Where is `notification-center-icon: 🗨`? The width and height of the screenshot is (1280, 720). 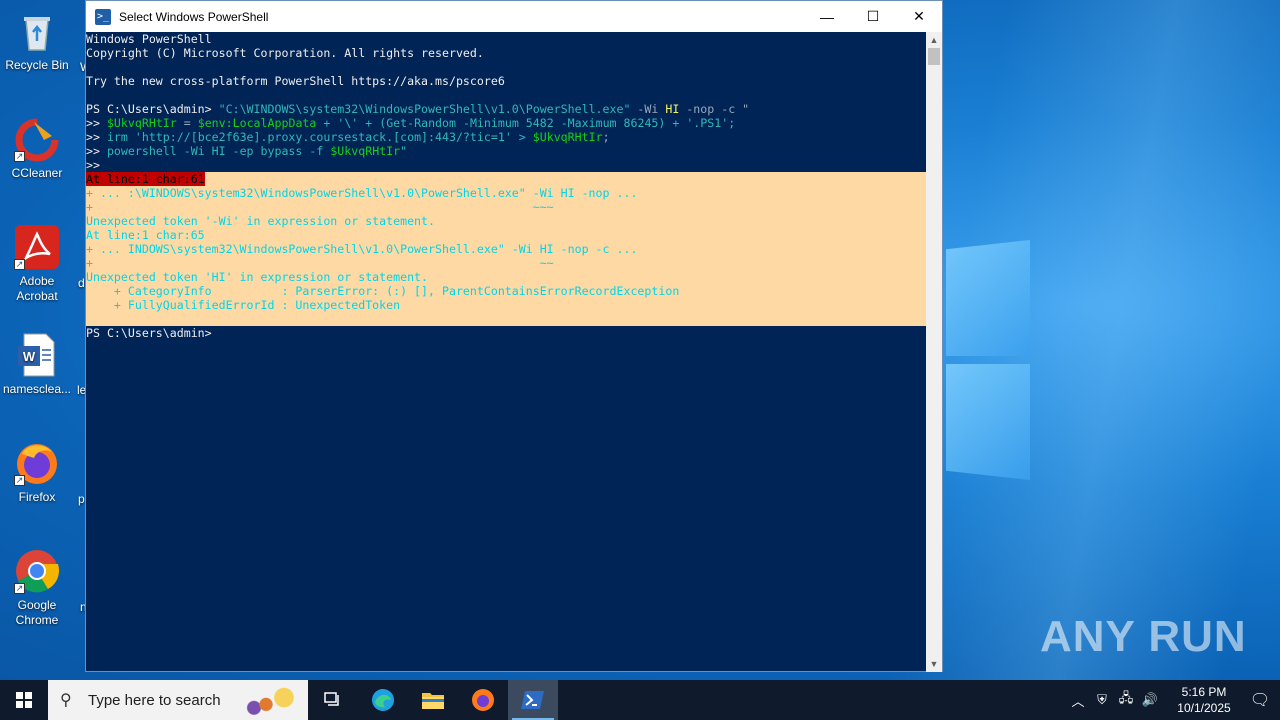
notification-center-icon: 🗨 is located at coordinates (1260, 700).